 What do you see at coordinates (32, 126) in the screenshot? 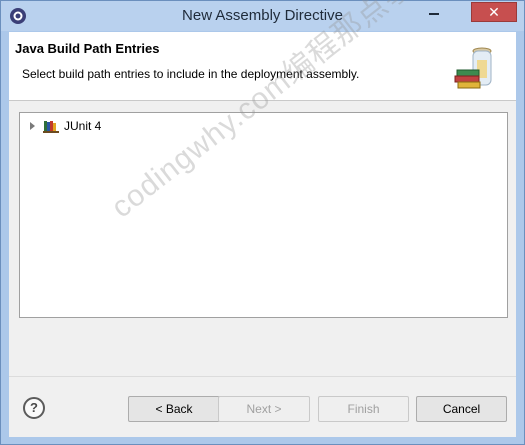
I see `expand-triangle-icon` at bounding box center [32, 126].